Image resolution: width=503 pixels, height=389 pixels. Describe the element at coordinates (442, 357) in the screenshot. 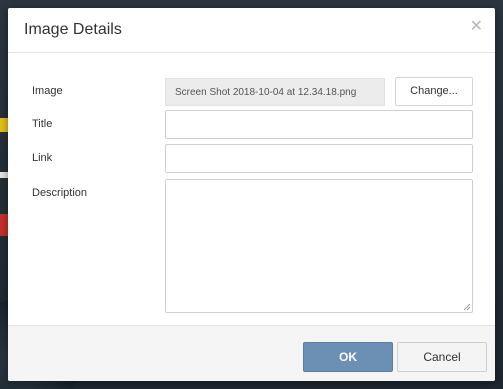

I see `cancel-button: Cancel` at that location.